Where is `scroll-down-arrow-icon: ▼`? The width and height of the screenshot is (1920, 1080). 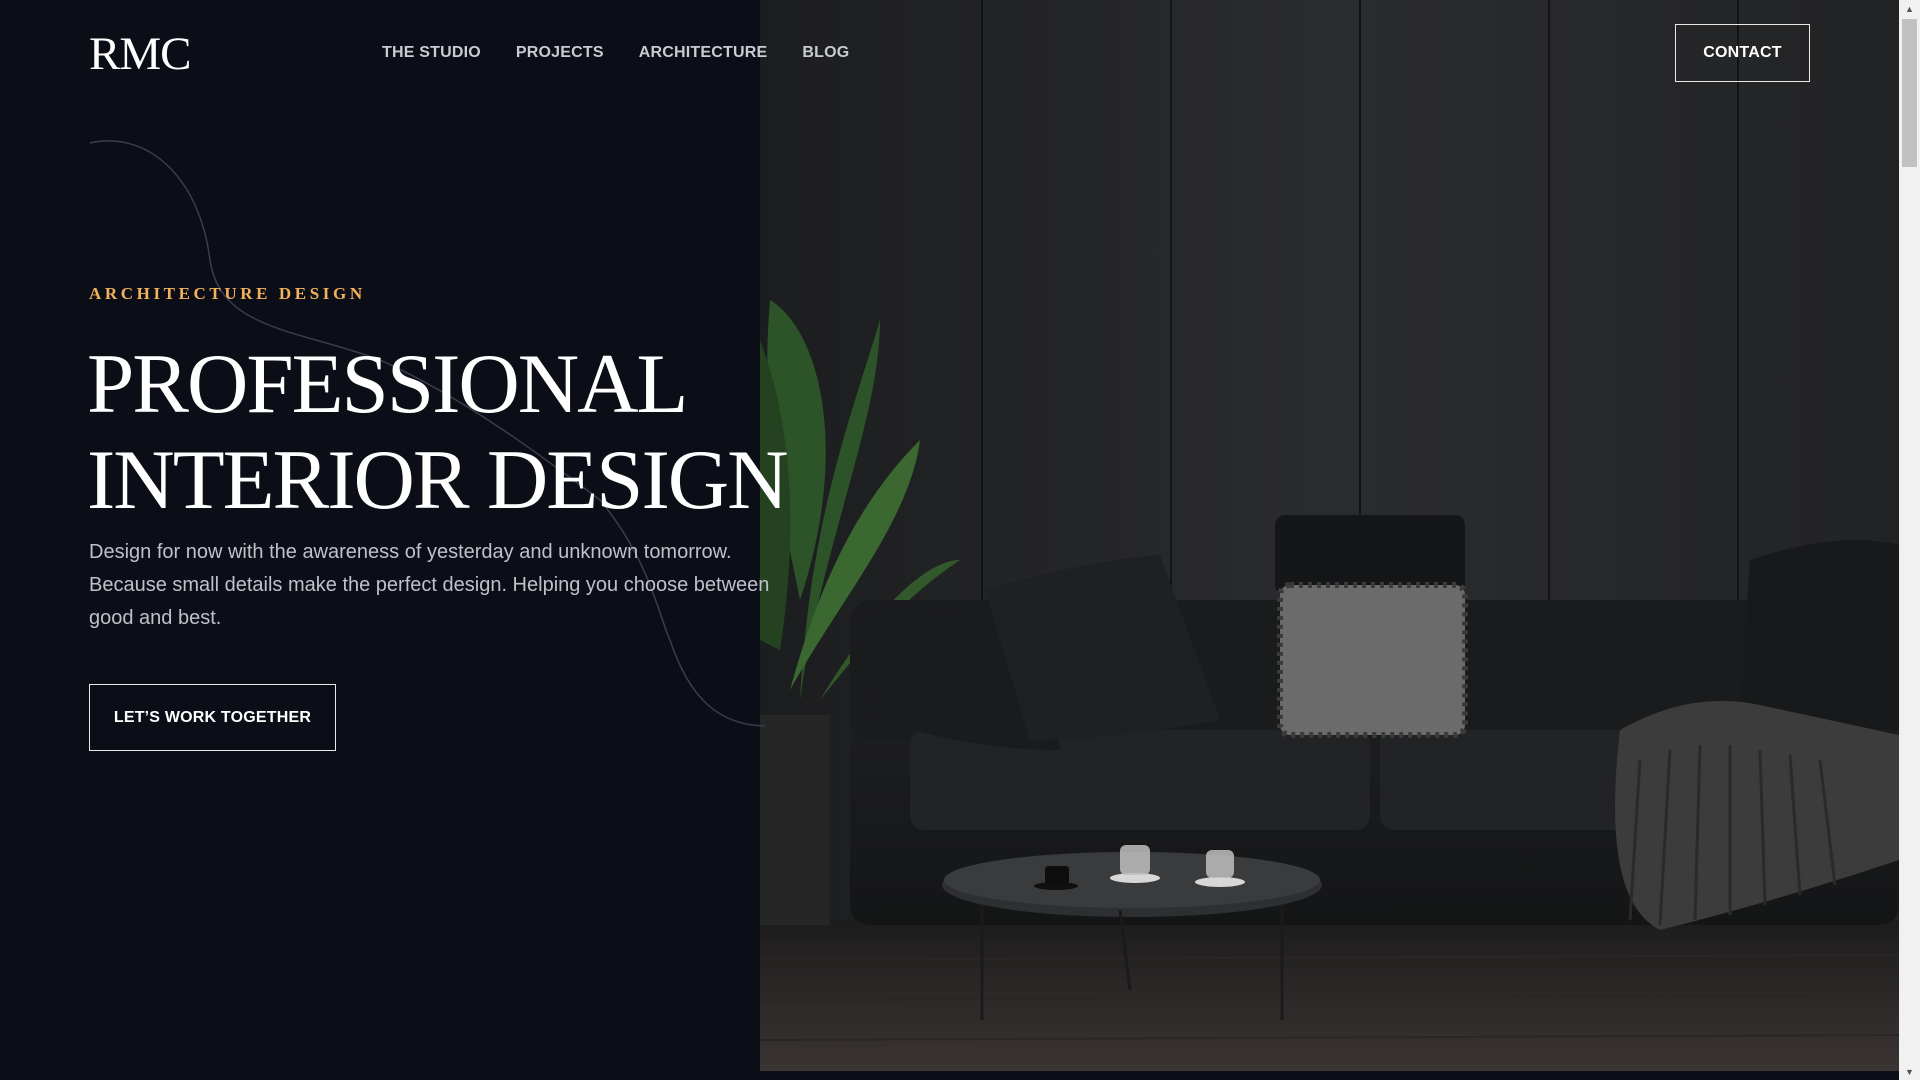 scroll-down-arrow-icon: ▼ is located at coordinates (1909, 1071).